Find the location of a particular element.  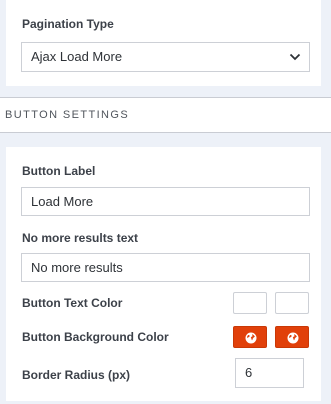

chevron-down-icon is located at coordinates (295, 57).